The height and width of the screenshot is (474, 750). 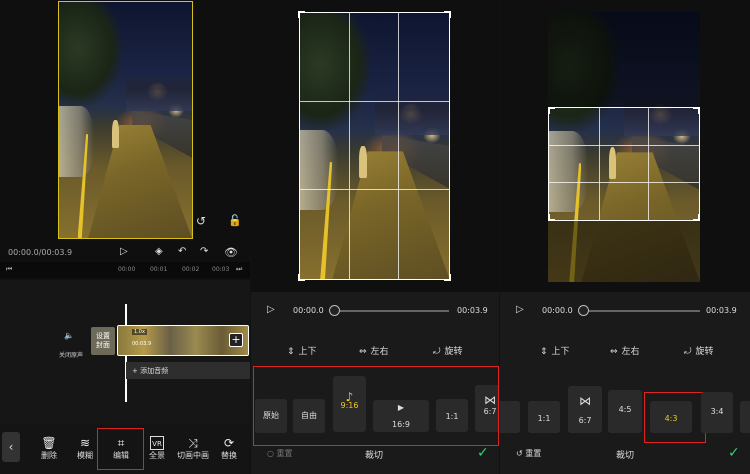 What do you see at coordinates (191, 269) in the screenshot?
I see `tick-label: 00:02` at bounding box center [191, 269].